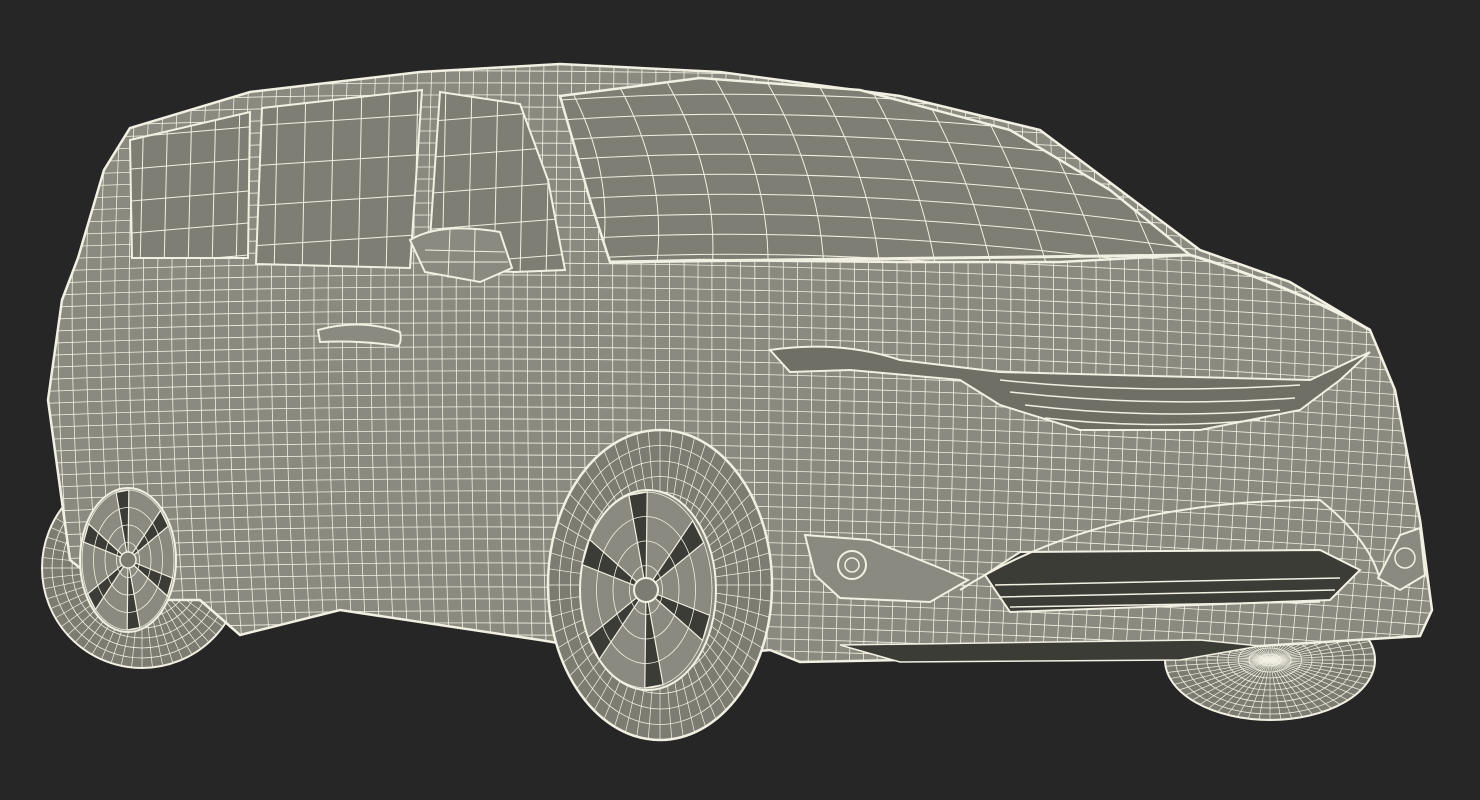 The width and height of the screenshot is (1480, 800). I want to click on front-left-wheel, so click(660, 585).